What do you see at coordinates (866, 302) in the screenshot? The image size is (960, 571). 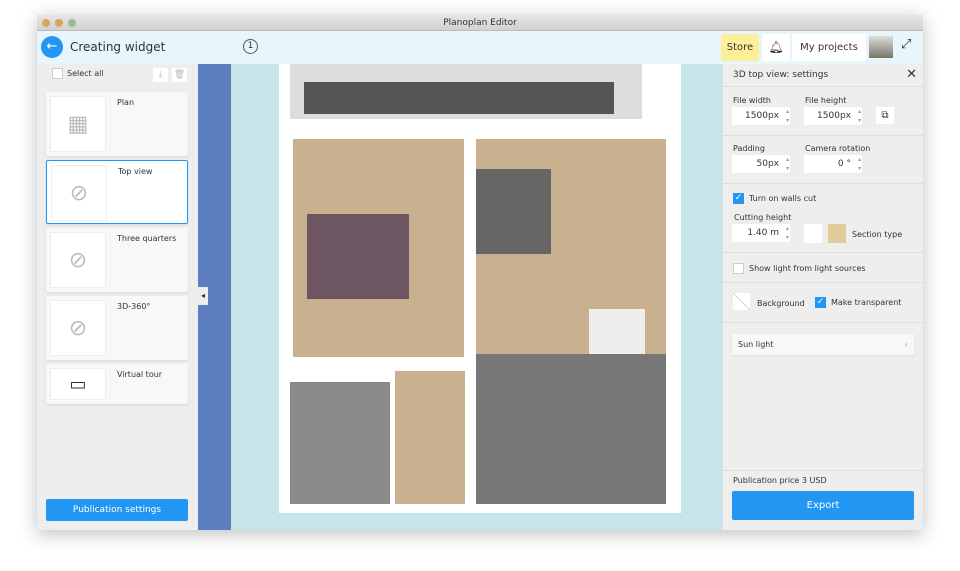 I see `make-transparent-label: Make transparent` at bounding box center [866, 302].